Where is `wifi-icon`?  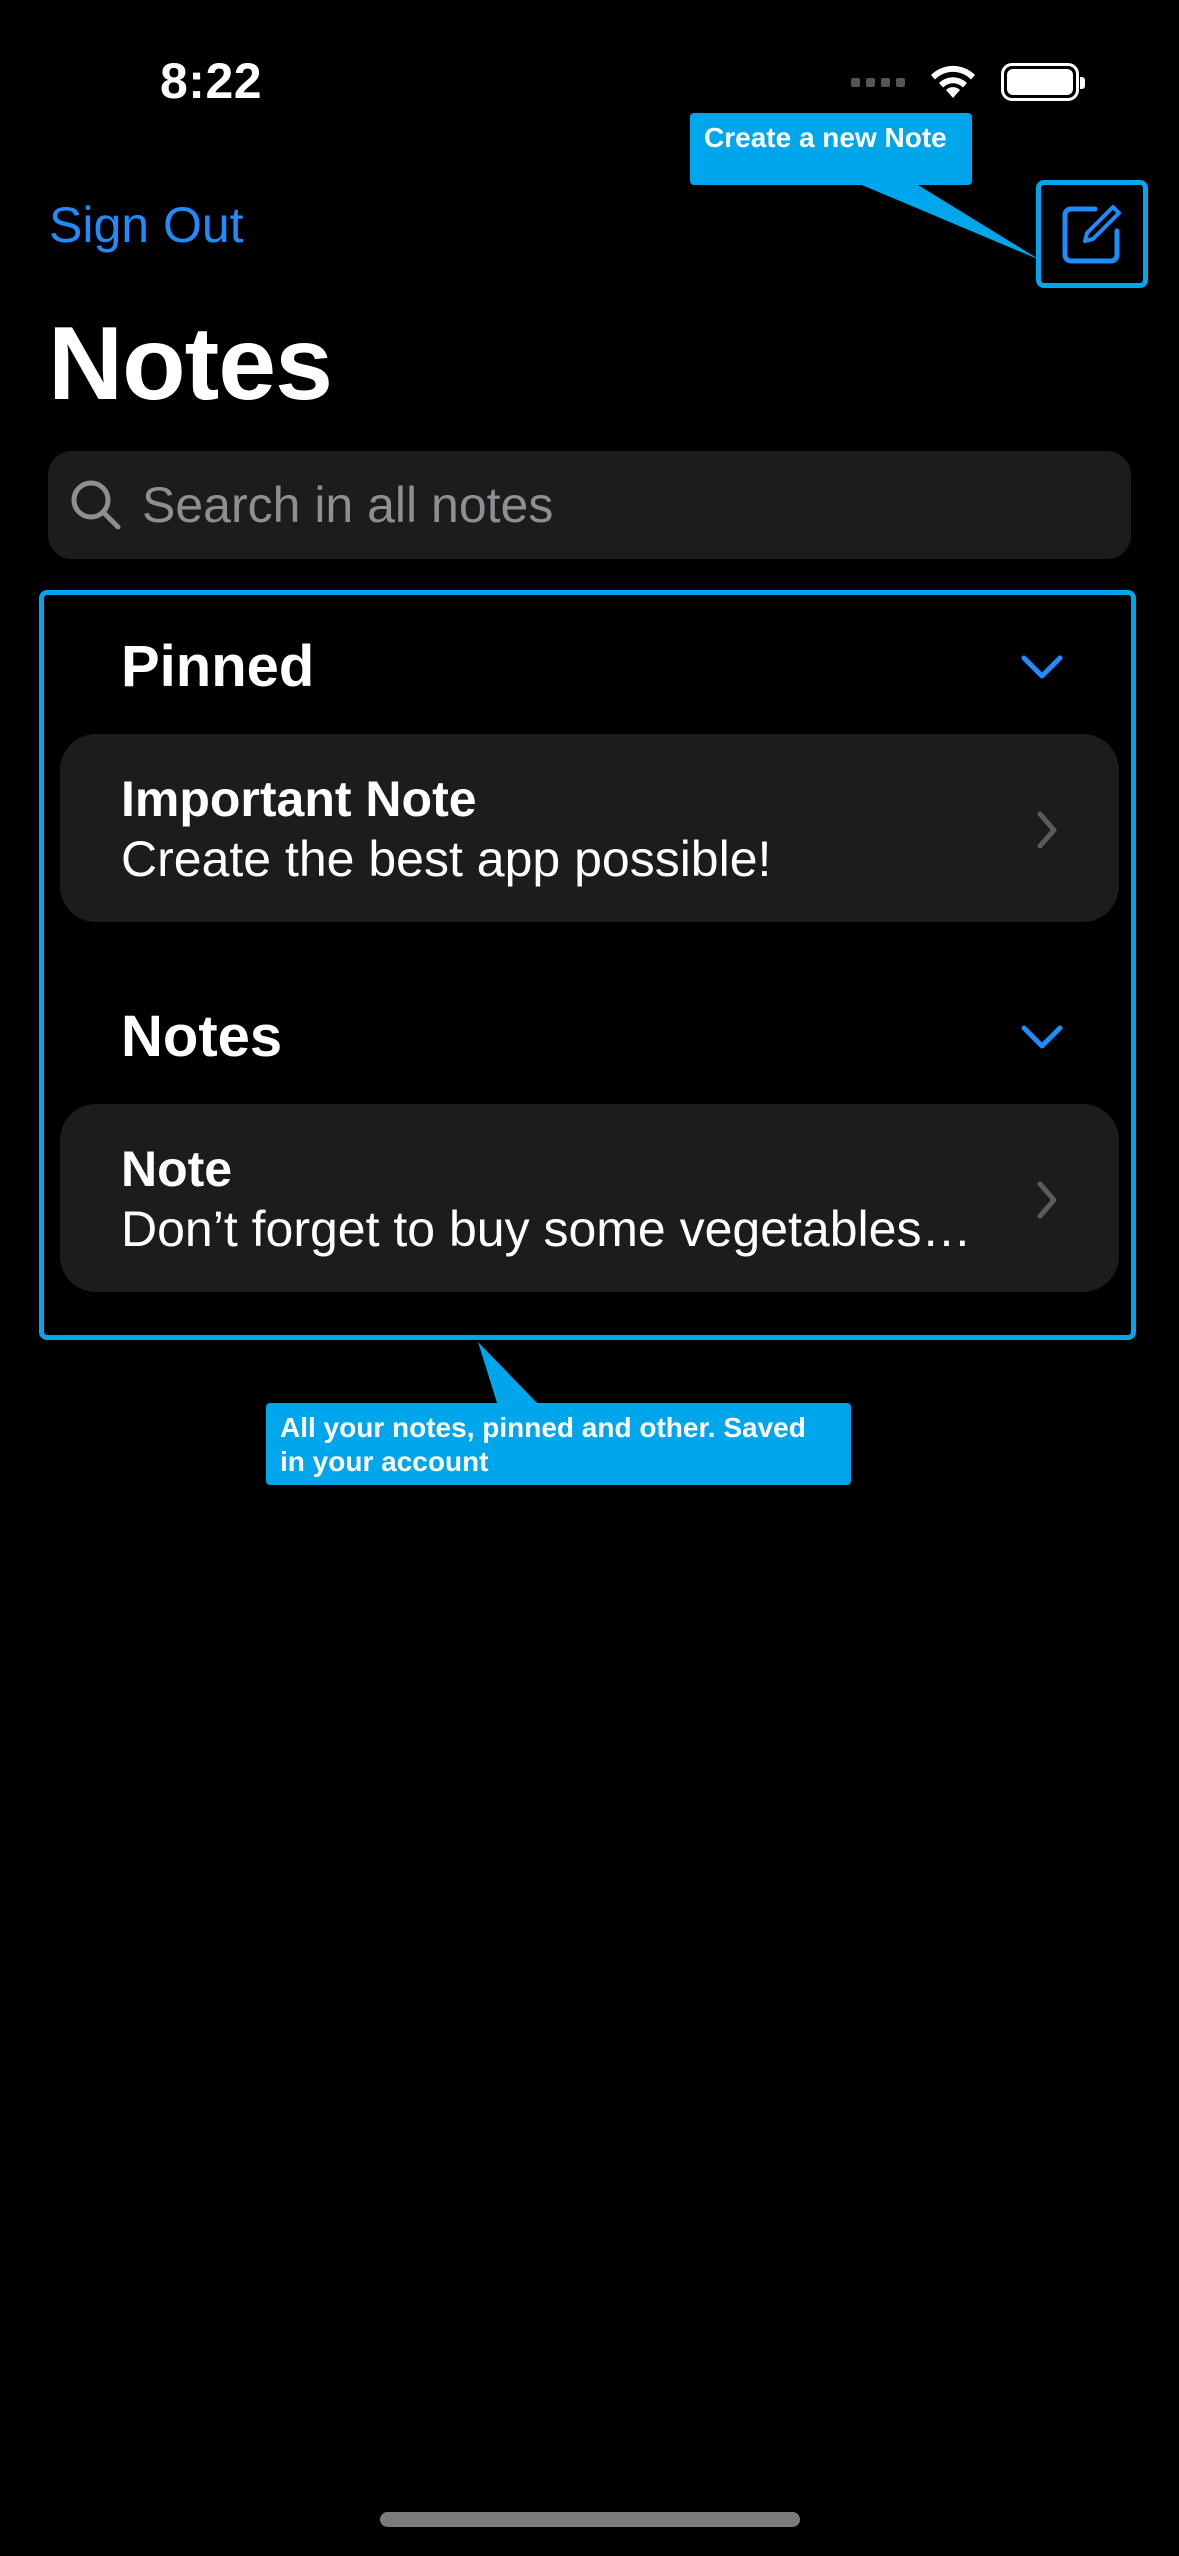
wifi-icon is located at coordinates (953, 82).